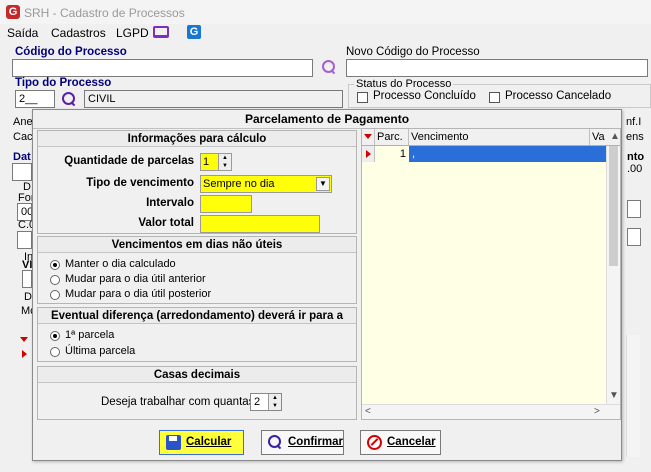 Image resolution: width=651 pixels, height=472 pixels. Describe the element at coordinates (28, 297) in the screenshot. I see `bg-fragment-d2: D` at that location.